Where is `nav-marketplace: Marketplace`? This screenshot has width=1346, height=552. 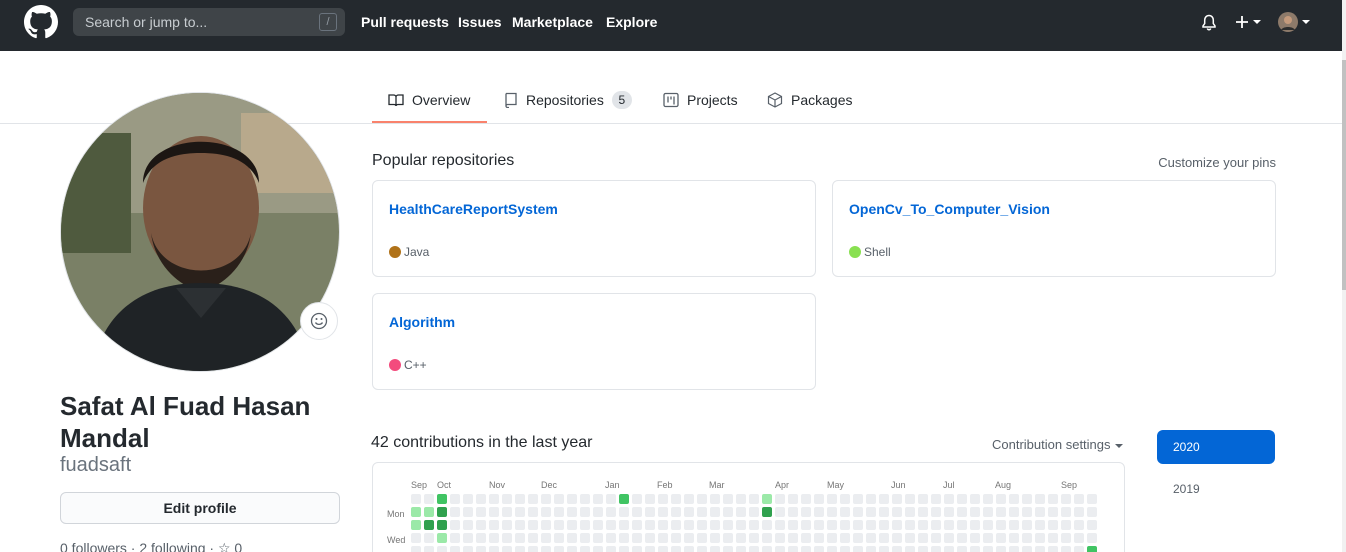 nav-marketplace: Marketplace is located at coordinates (552, 22).